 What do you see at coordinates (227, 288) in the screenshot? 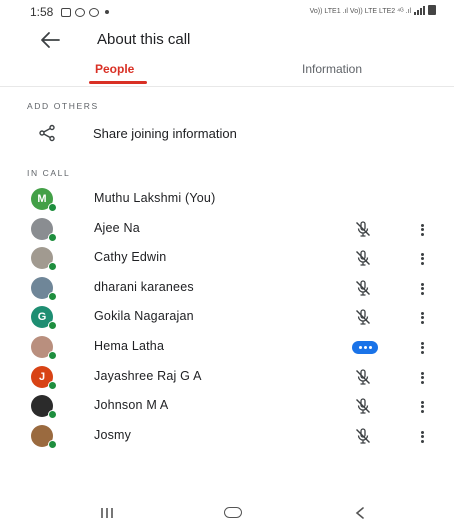
I see `participant-row: dharani karanees` at bounding box center [227, 288].